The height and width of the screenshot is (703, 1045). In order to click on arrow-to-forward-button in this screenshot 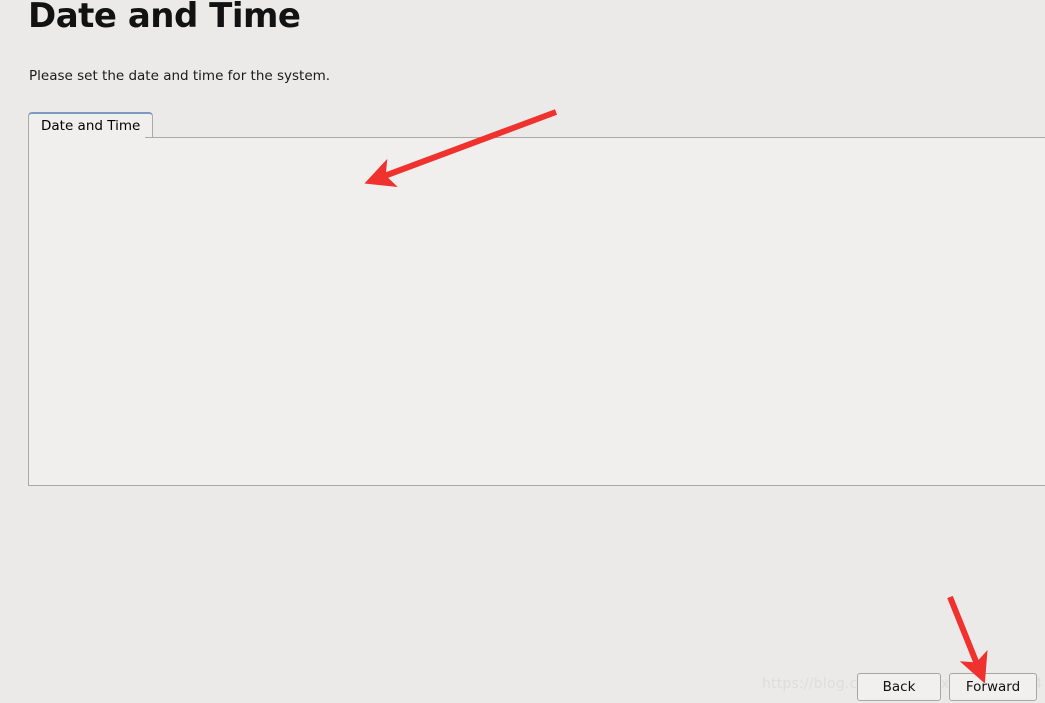, I will do `click(967, 639)`.